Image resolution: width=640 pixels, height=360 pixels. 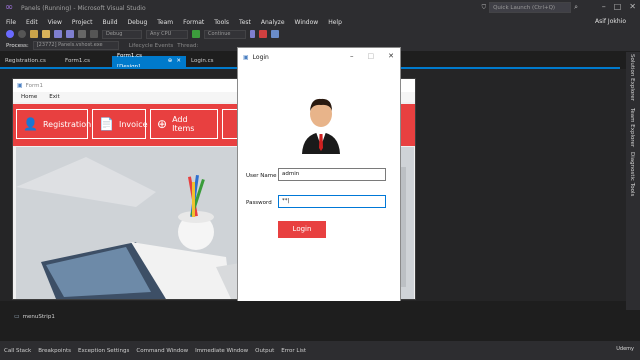 I want to click on tab-immediate-window: Immediate Window, so click(x=221, y=351).